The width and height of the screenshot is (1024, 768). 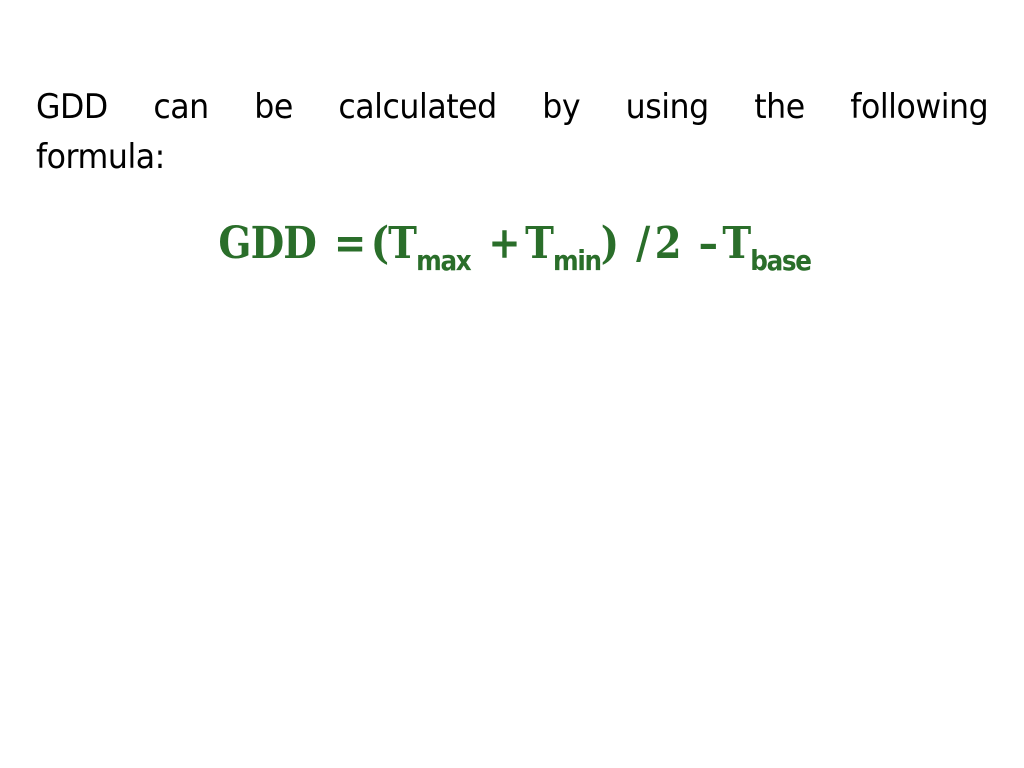 What do you see at coordinates (540, 243) in the screenshot?
I see `formula-tmin-symbol: T` at bounding box center [540, 243].